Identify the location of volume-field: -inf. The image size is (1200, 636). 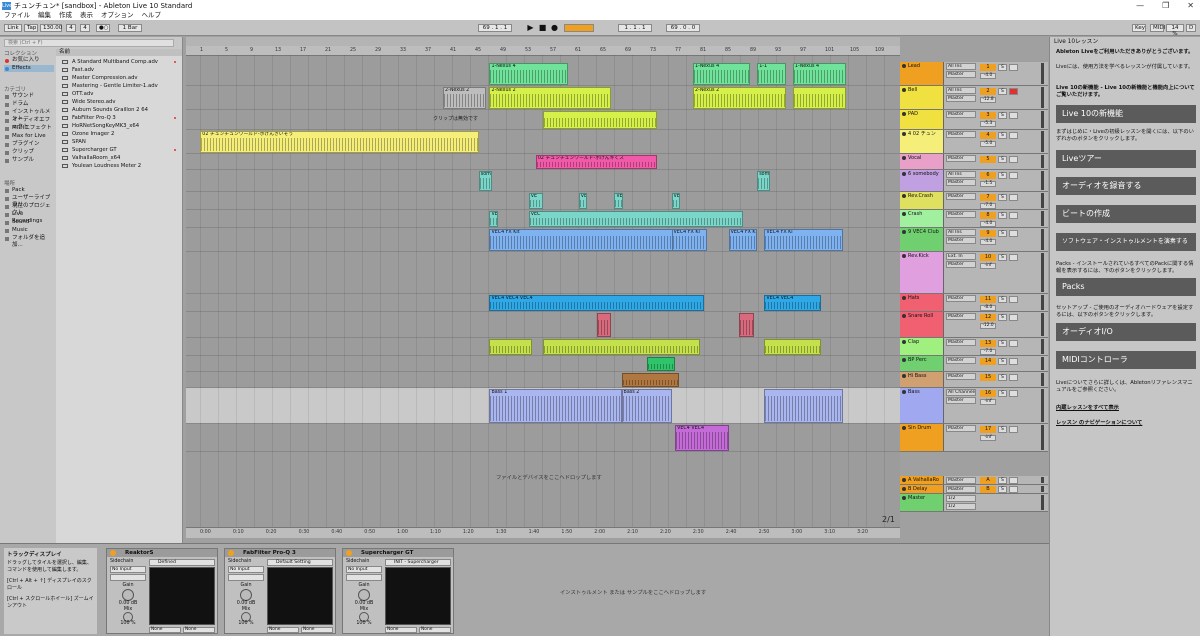
(988, 266).